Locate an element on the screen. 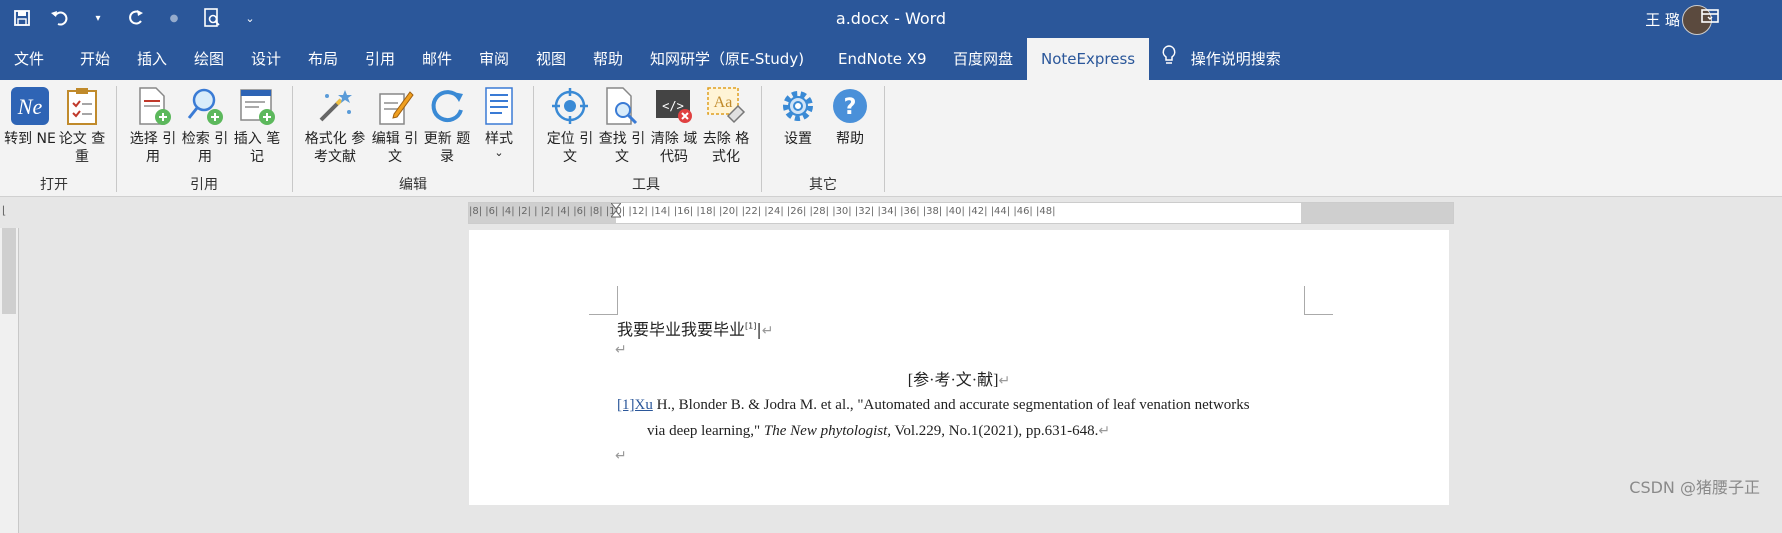 The image size is (1782, 533). noteexpress-logo-icon: Ne is located at coordinates (30, 106).